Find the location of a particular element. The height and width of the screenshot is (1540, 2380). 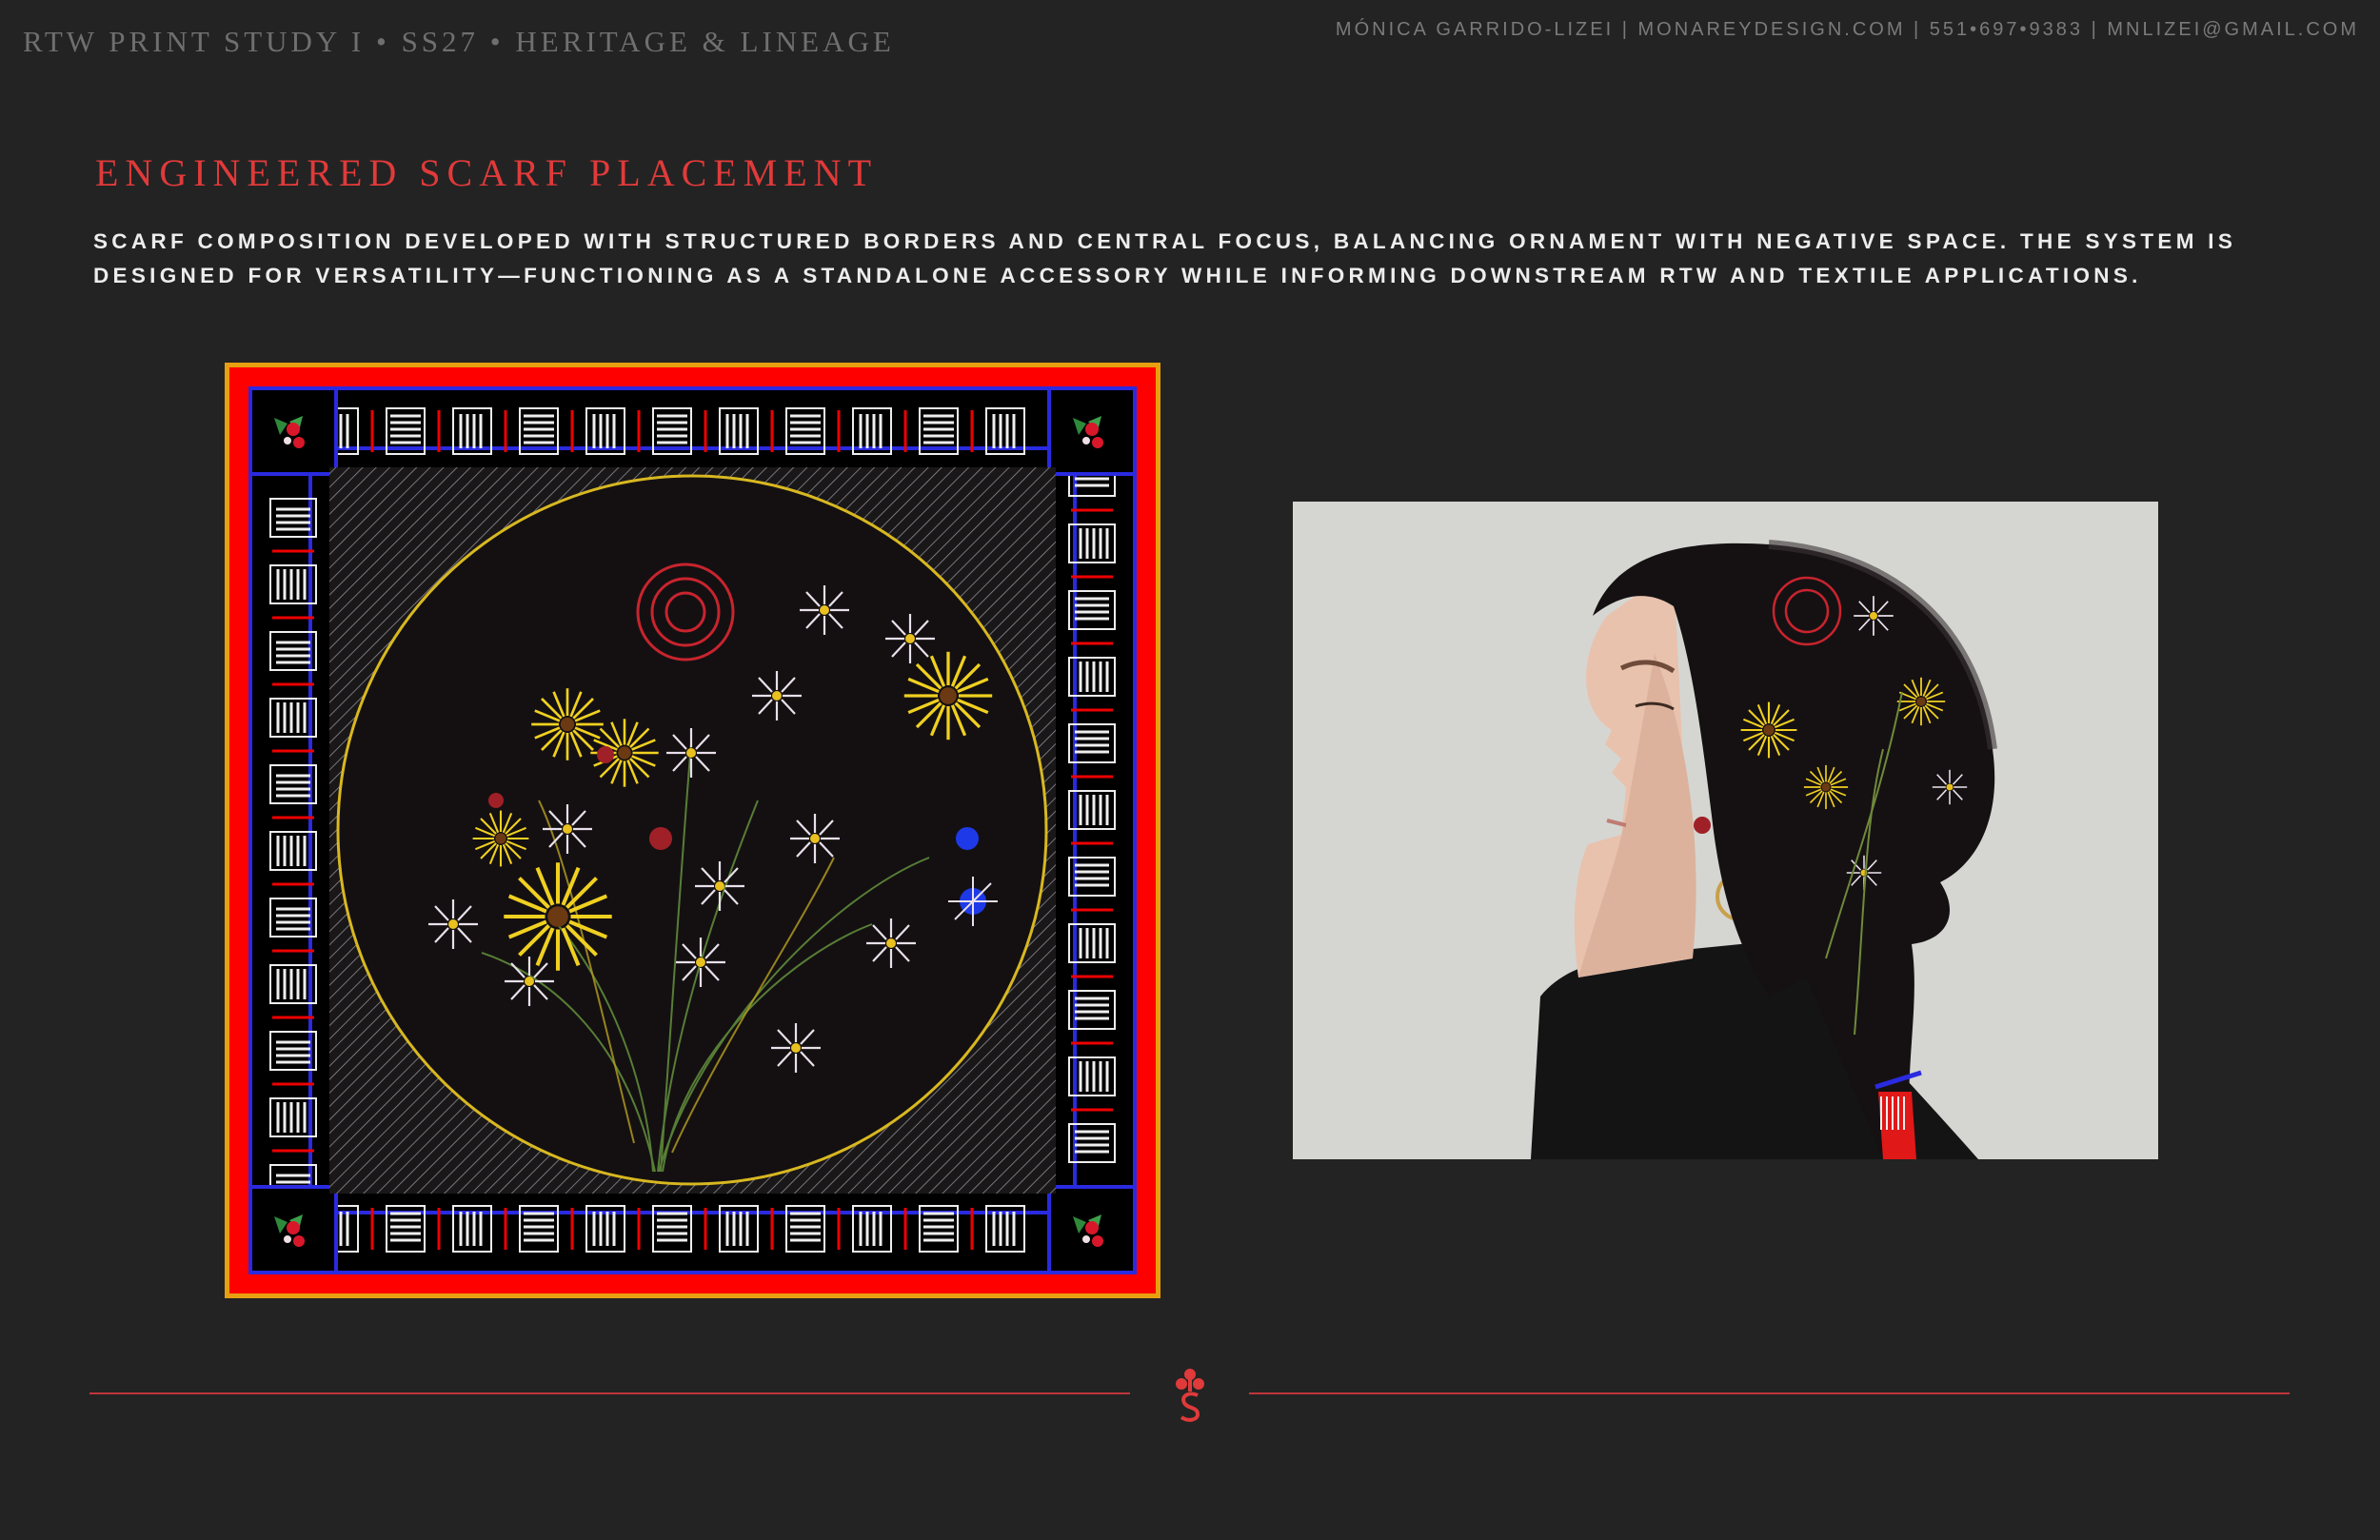

footer-rule-left is located at coordinates (609, 1393).